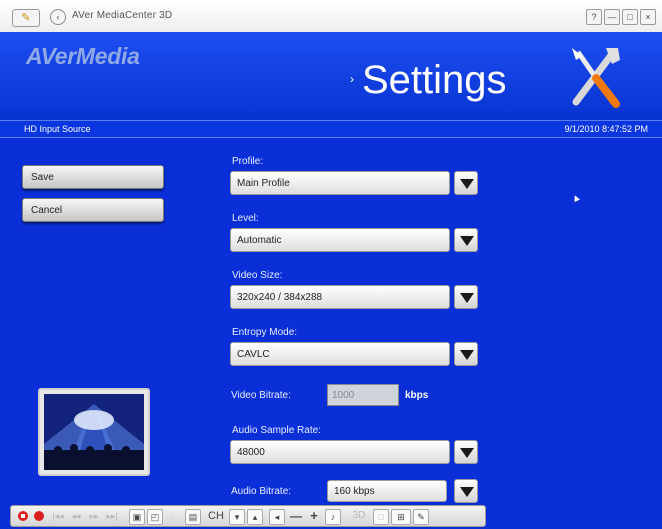 The image size is (662, 529). What do you see at coordinates (193, 517) in the screenshot?
I see `teletext-icon: ▤` at bounding box center [193, 517].